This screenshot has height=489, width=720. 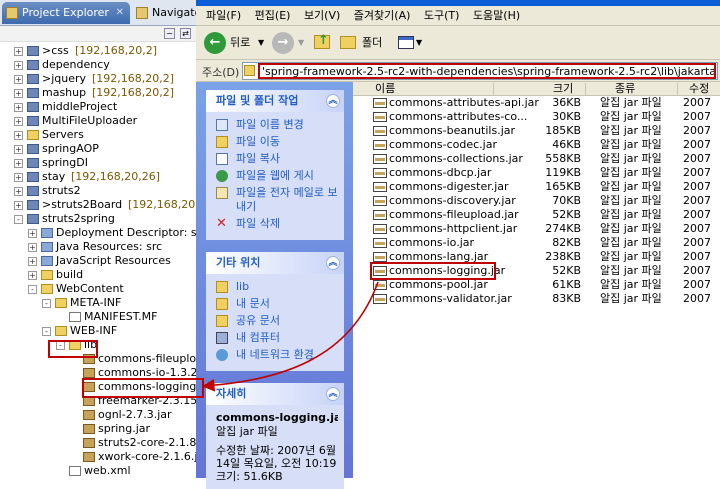 I want to click on drag-arrow, so click(x=290, y=336).